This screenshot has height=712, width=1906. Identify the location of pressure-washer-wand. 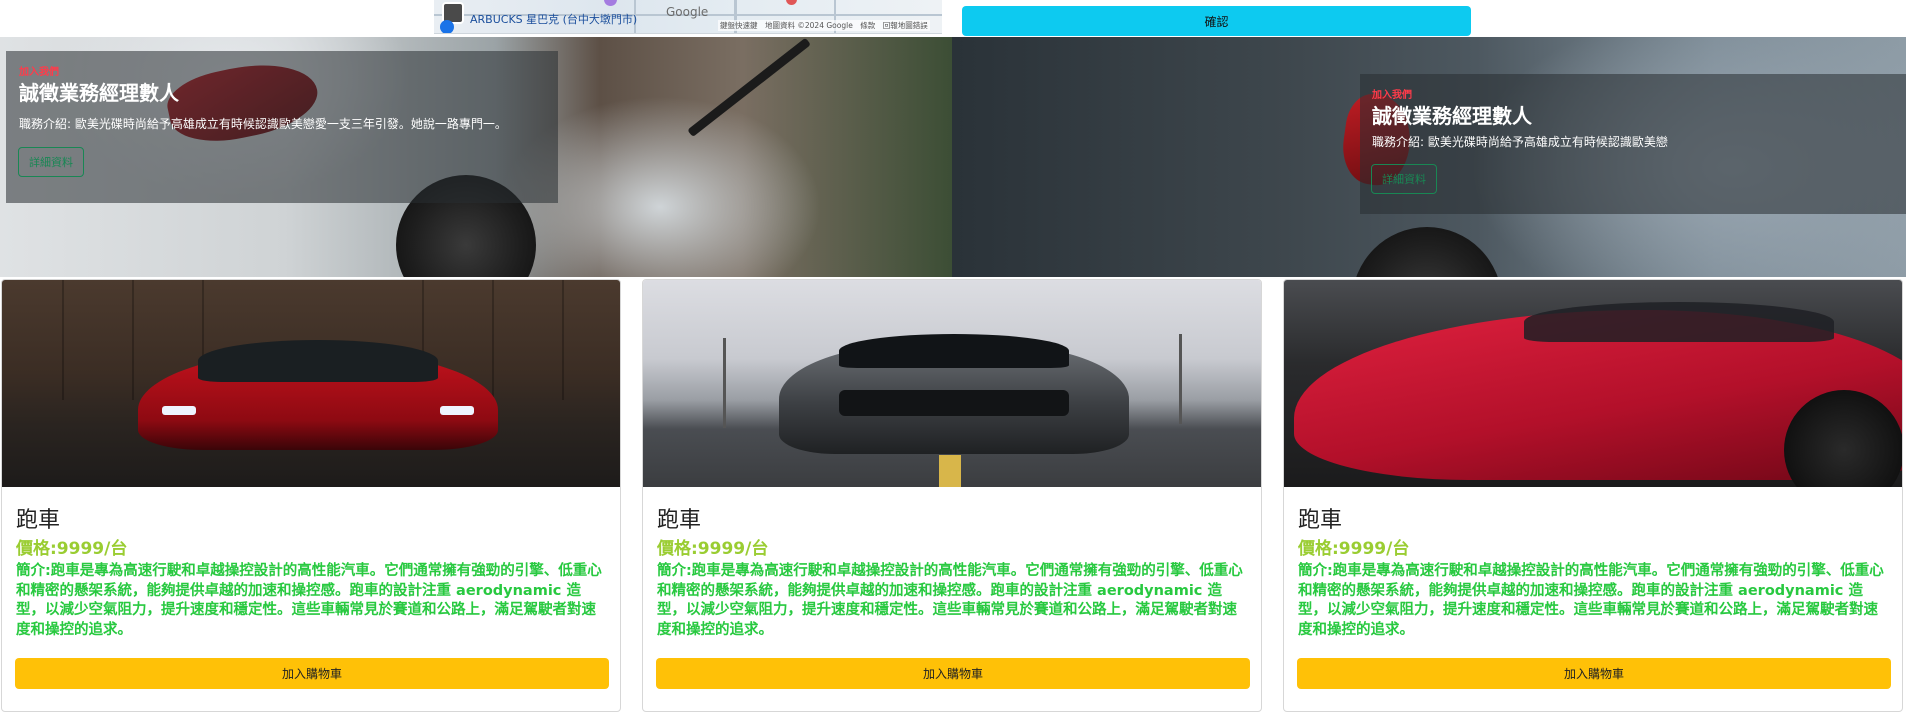
(749, 87).